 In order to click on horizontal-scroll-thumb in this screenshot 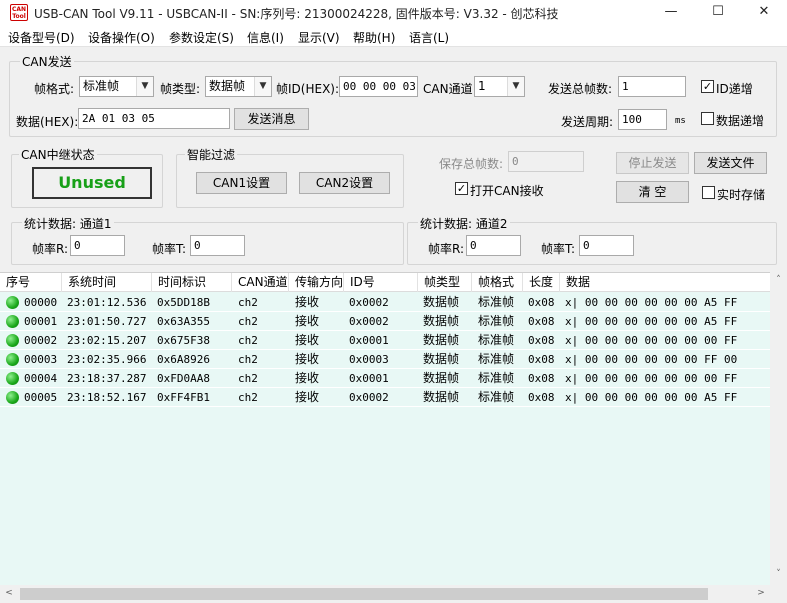, I will do `click(364, 594)`.